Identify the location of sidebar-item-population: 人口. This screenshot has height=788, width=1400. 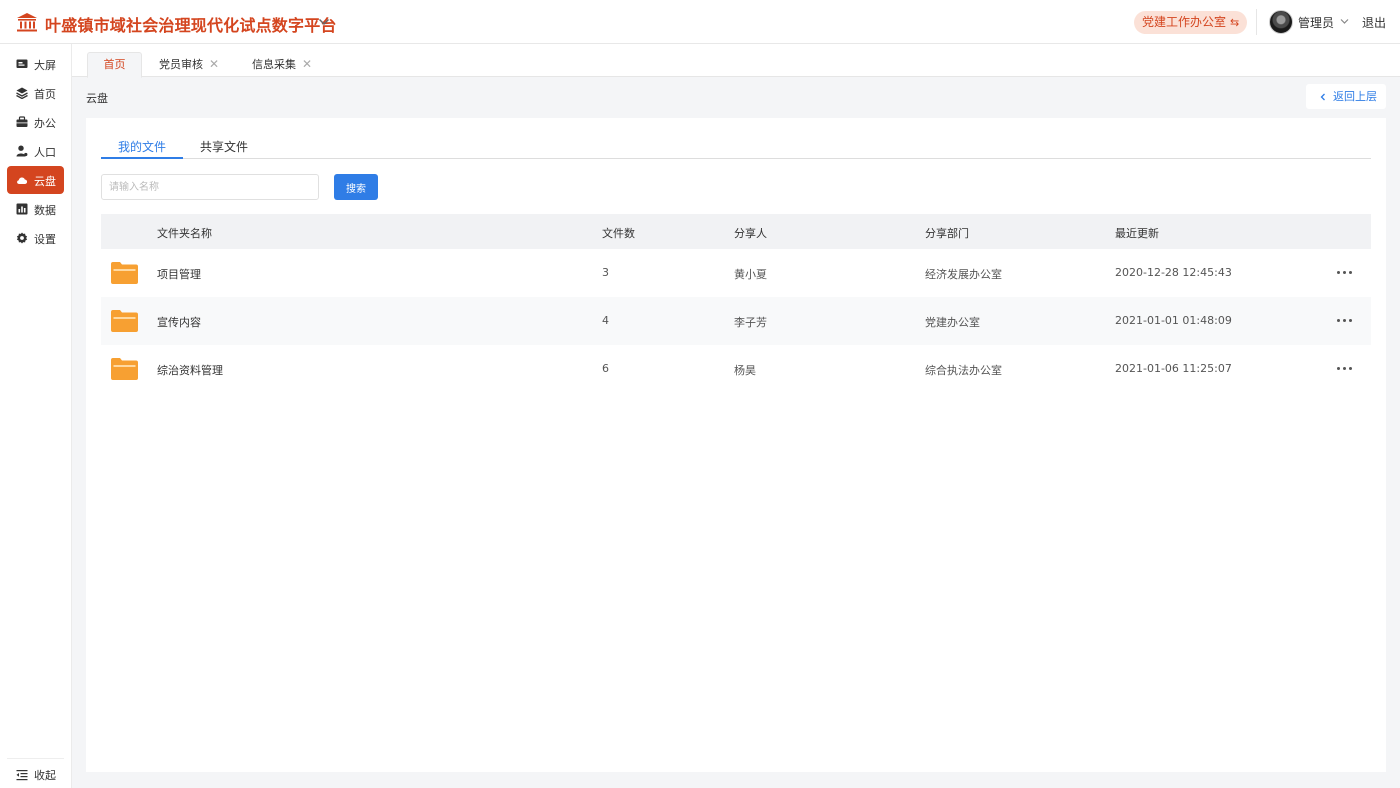
(35, 151).